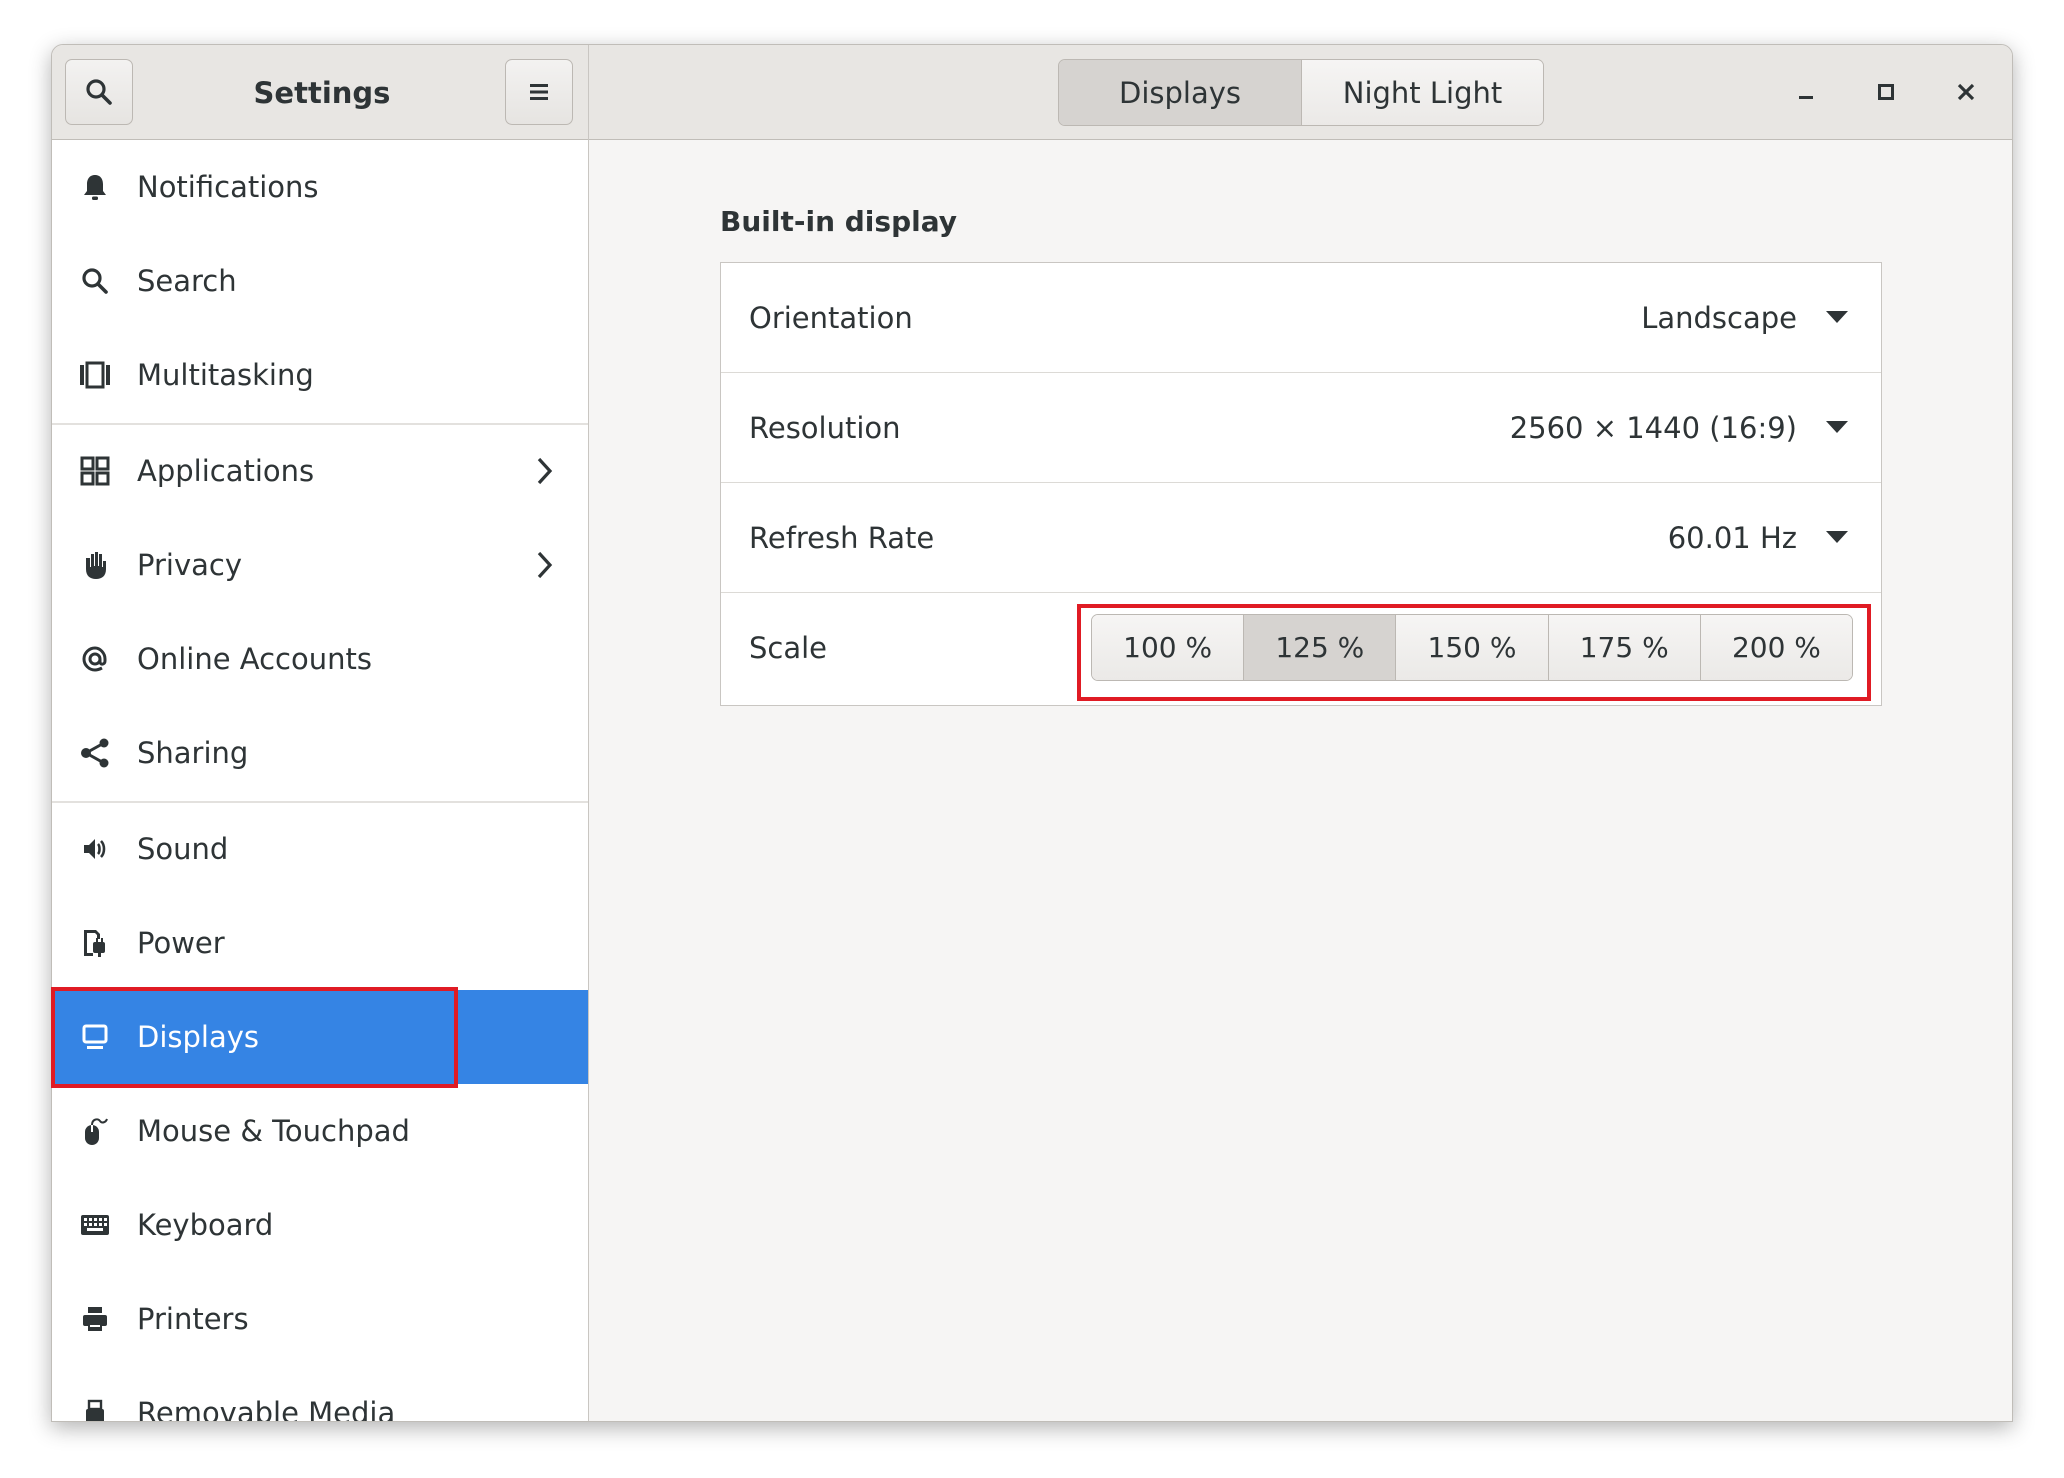 Image resolution: width=2064 pixels, height=1478 pixels. Describe the element at coordinates (320, 1037) in the screenshot. I see `sidebar-item-displays: Displays` at that location.